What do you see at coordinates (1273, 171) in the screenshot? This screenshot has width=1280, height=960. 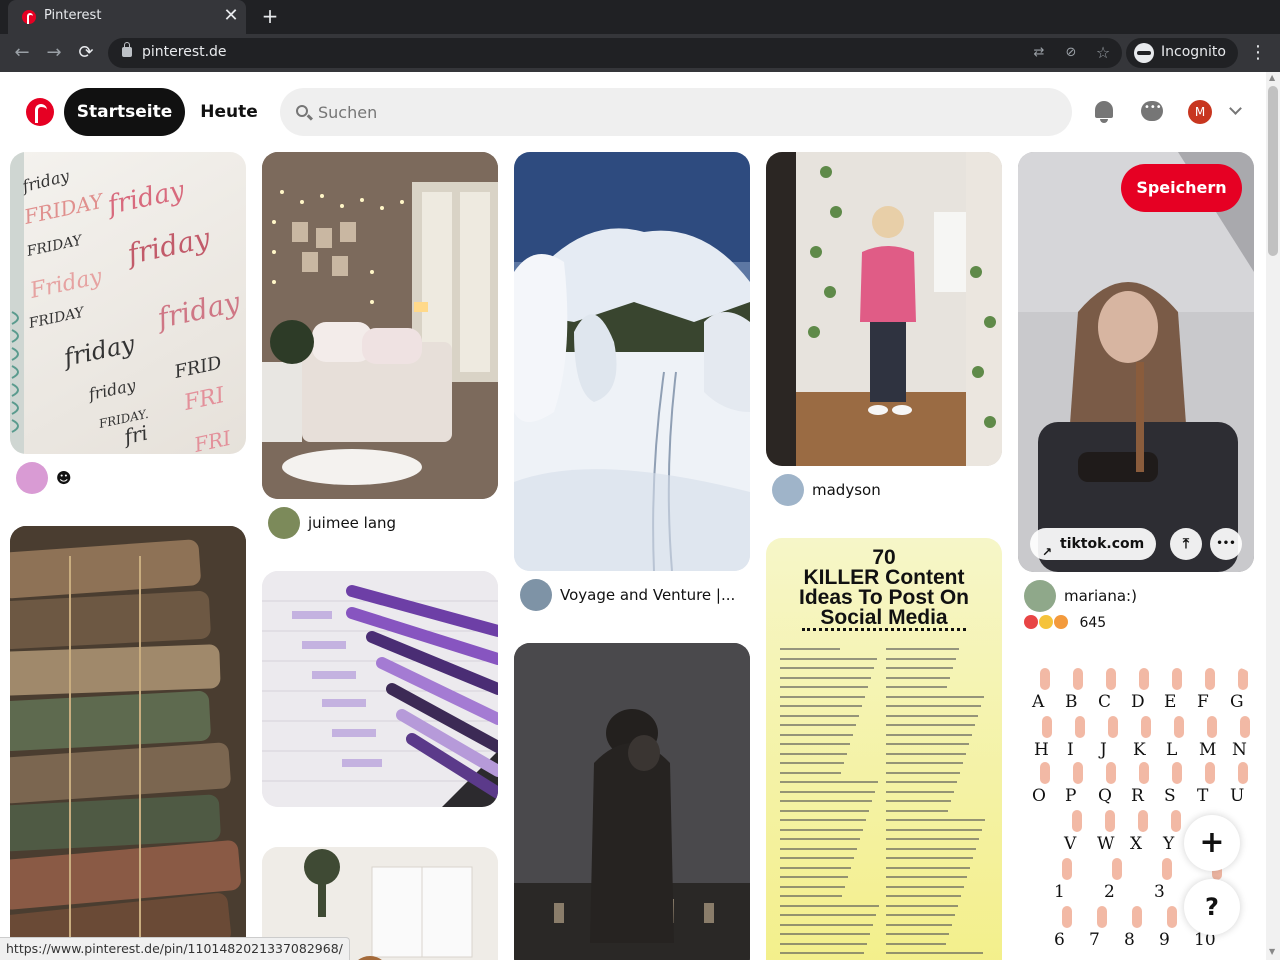 I see `scrollbar-thumb` at bounding box center [1273, 171].